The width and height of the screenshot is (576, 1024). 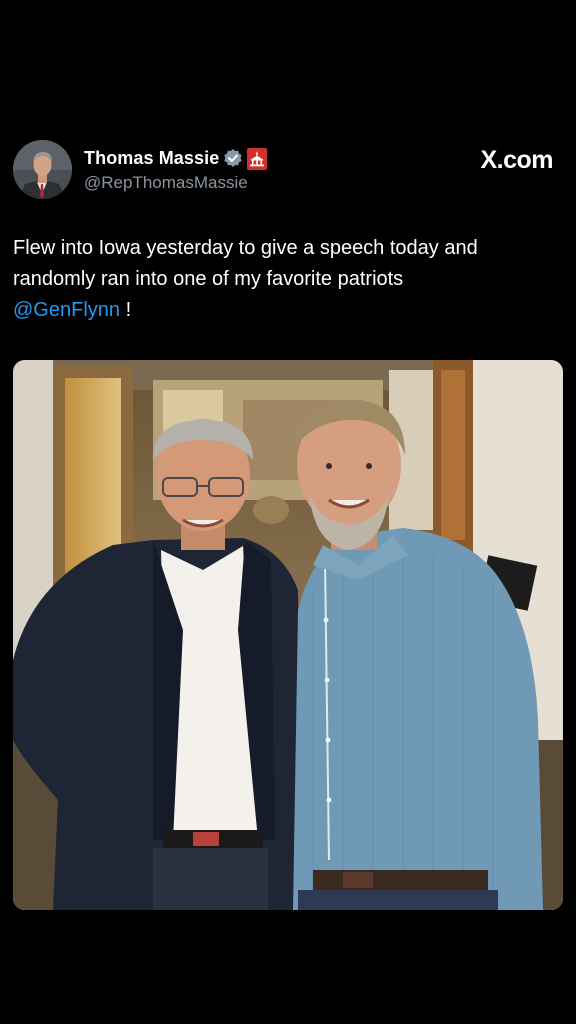 What do you see at coordinates (151, 158) in the screenshot?
I see `display-name: Thomas Massie` at bounding box center [151, 158].